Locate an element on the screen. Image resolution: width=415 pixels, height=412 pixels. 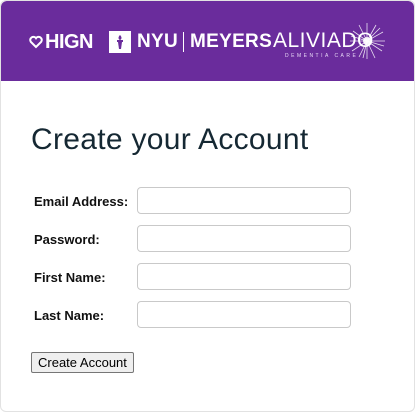
last-name-field is located at coordinates (244, 314).